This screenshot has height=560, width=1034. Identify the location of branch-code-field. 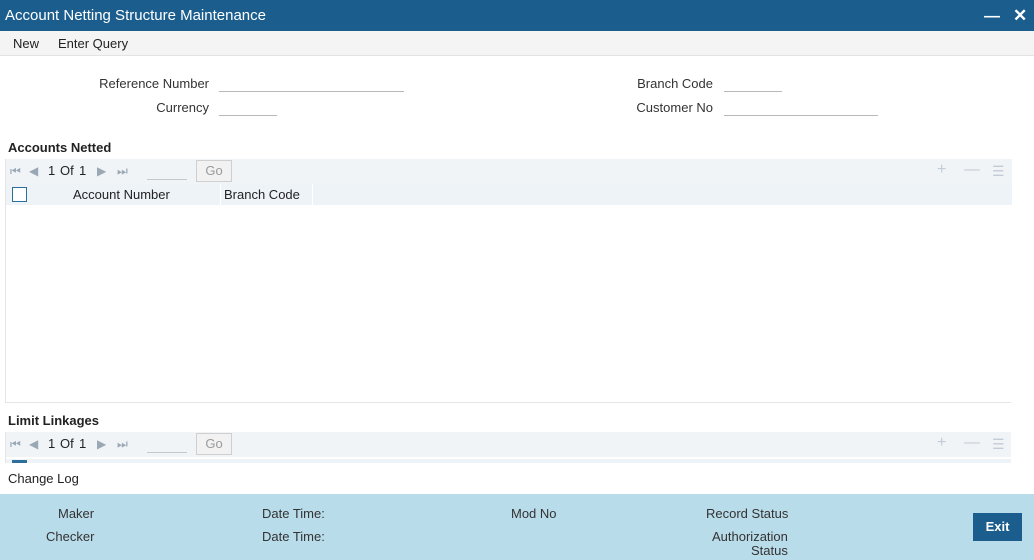
(753, 84).